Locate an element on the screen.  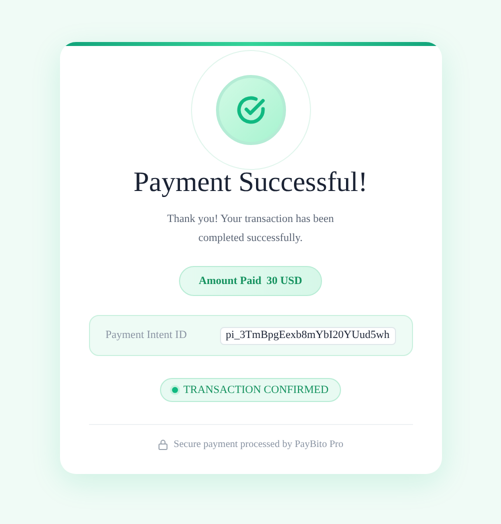
amount-label: Amount Paid is located at coordinates (230, 281).